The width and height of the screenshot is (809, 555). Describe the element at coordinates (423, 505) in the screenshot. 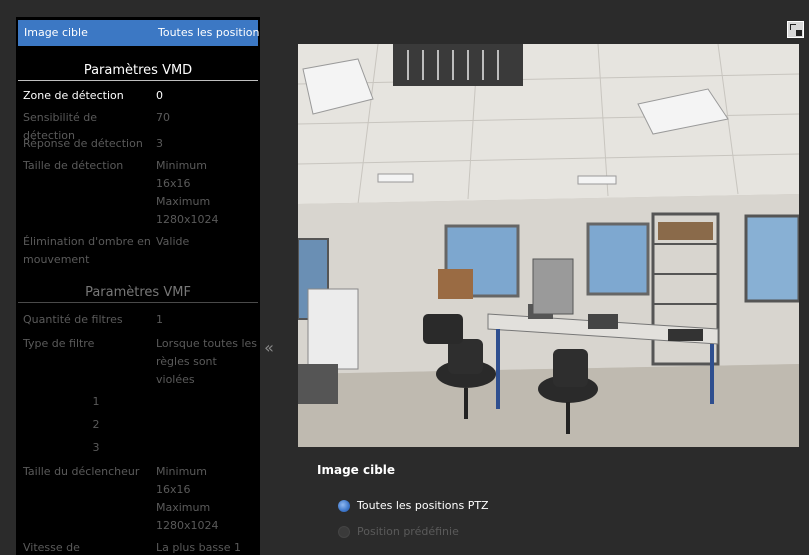

I see `option-all-ptz-label: Toutes les positions PTZ` at that location.